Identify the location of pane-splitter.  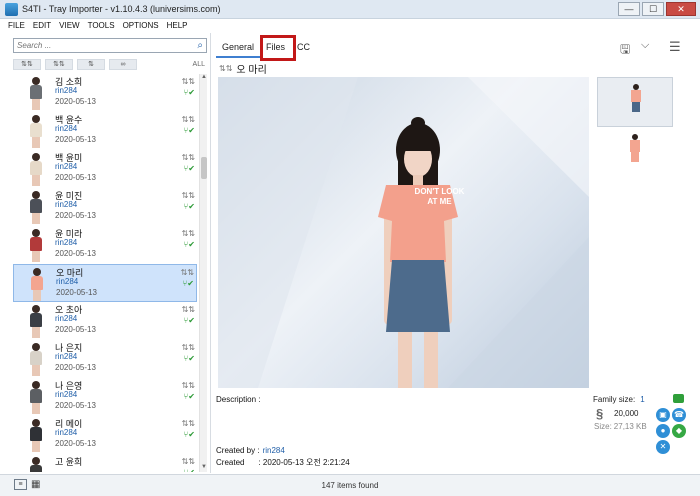
(210, 253).